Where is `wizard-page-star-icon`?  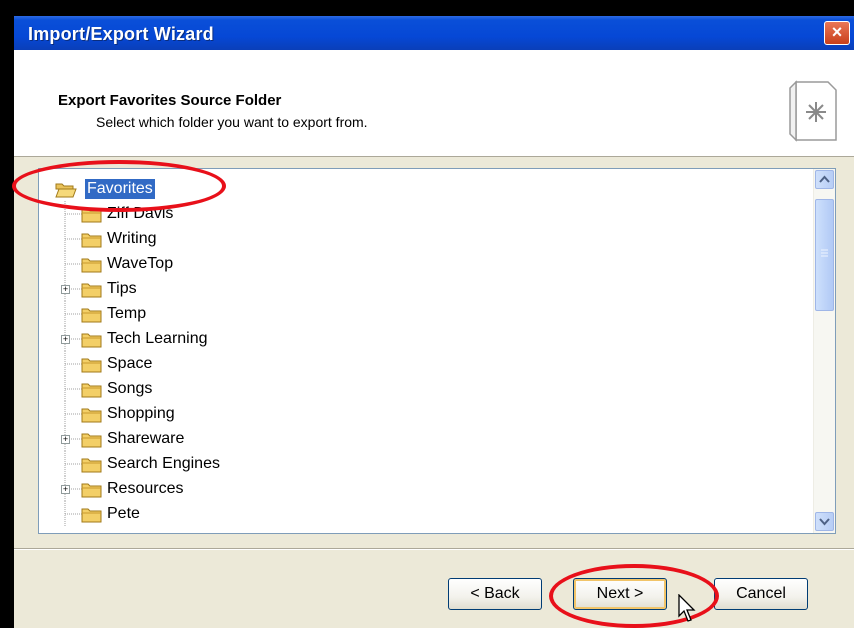
wizard-page-star-icon is located at coordinates (813, 111).